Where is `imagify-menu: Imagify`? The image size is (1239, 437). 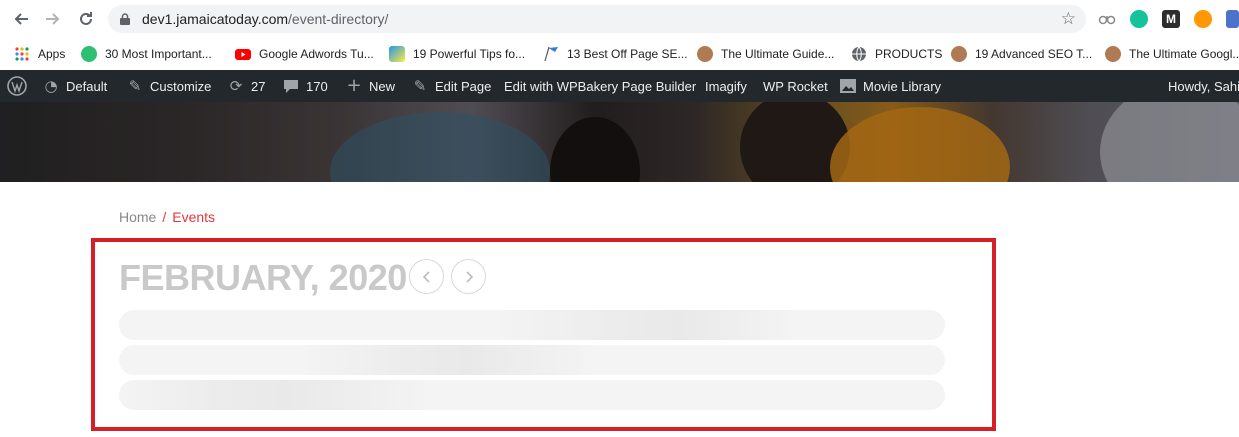 imagify-menu: Imagify is located at coordinates (726, 86).